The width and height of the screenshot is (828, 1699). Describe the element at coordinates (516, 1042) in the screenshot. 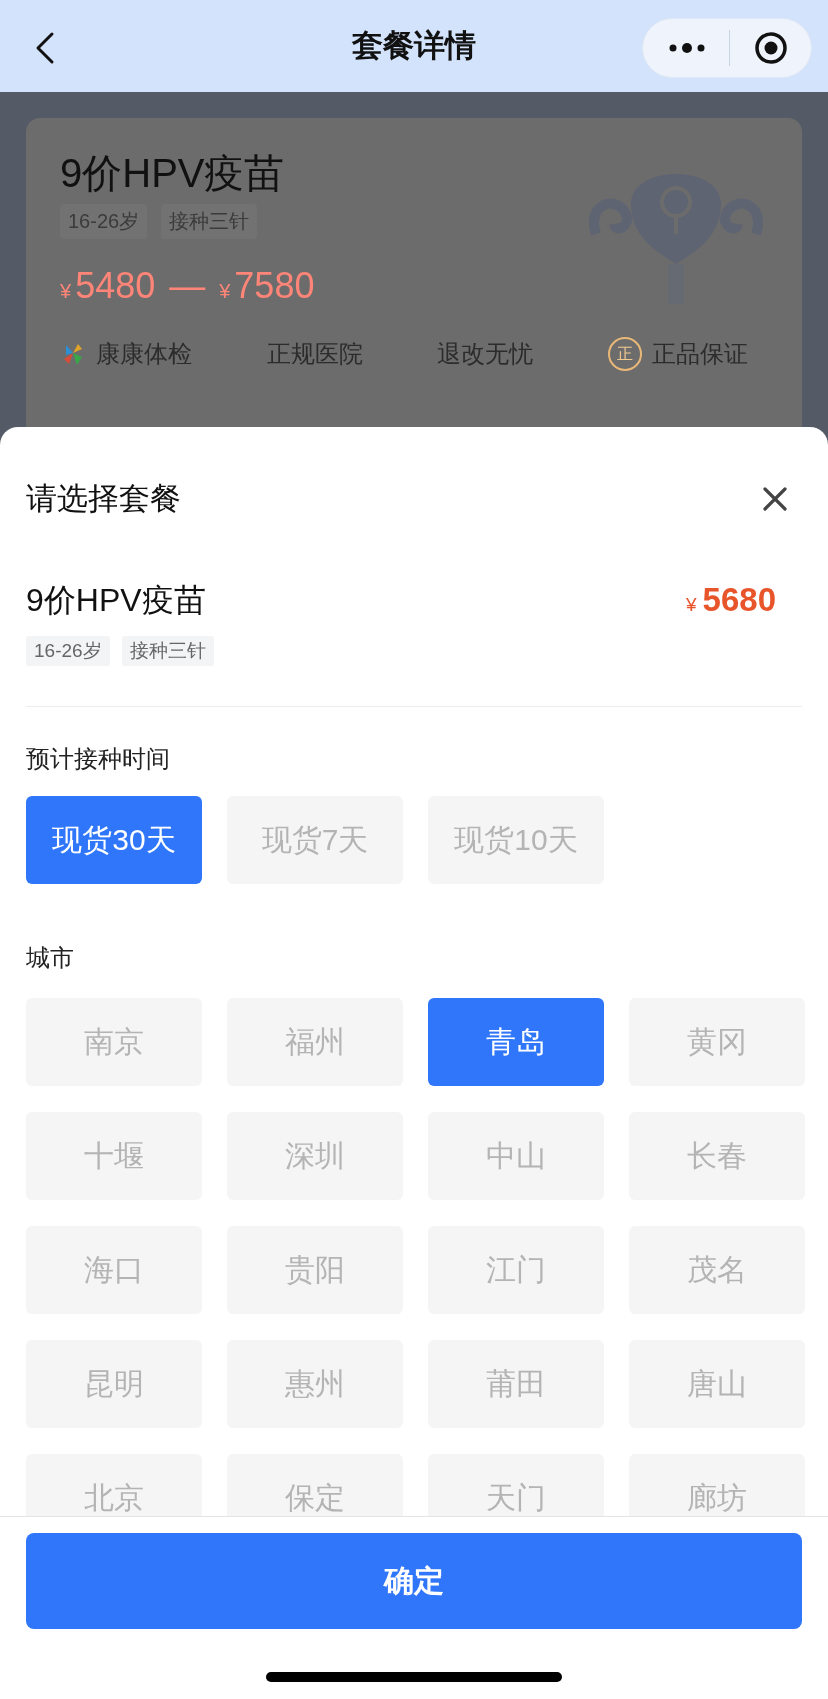

I see `option-button: 青岛` at that location.